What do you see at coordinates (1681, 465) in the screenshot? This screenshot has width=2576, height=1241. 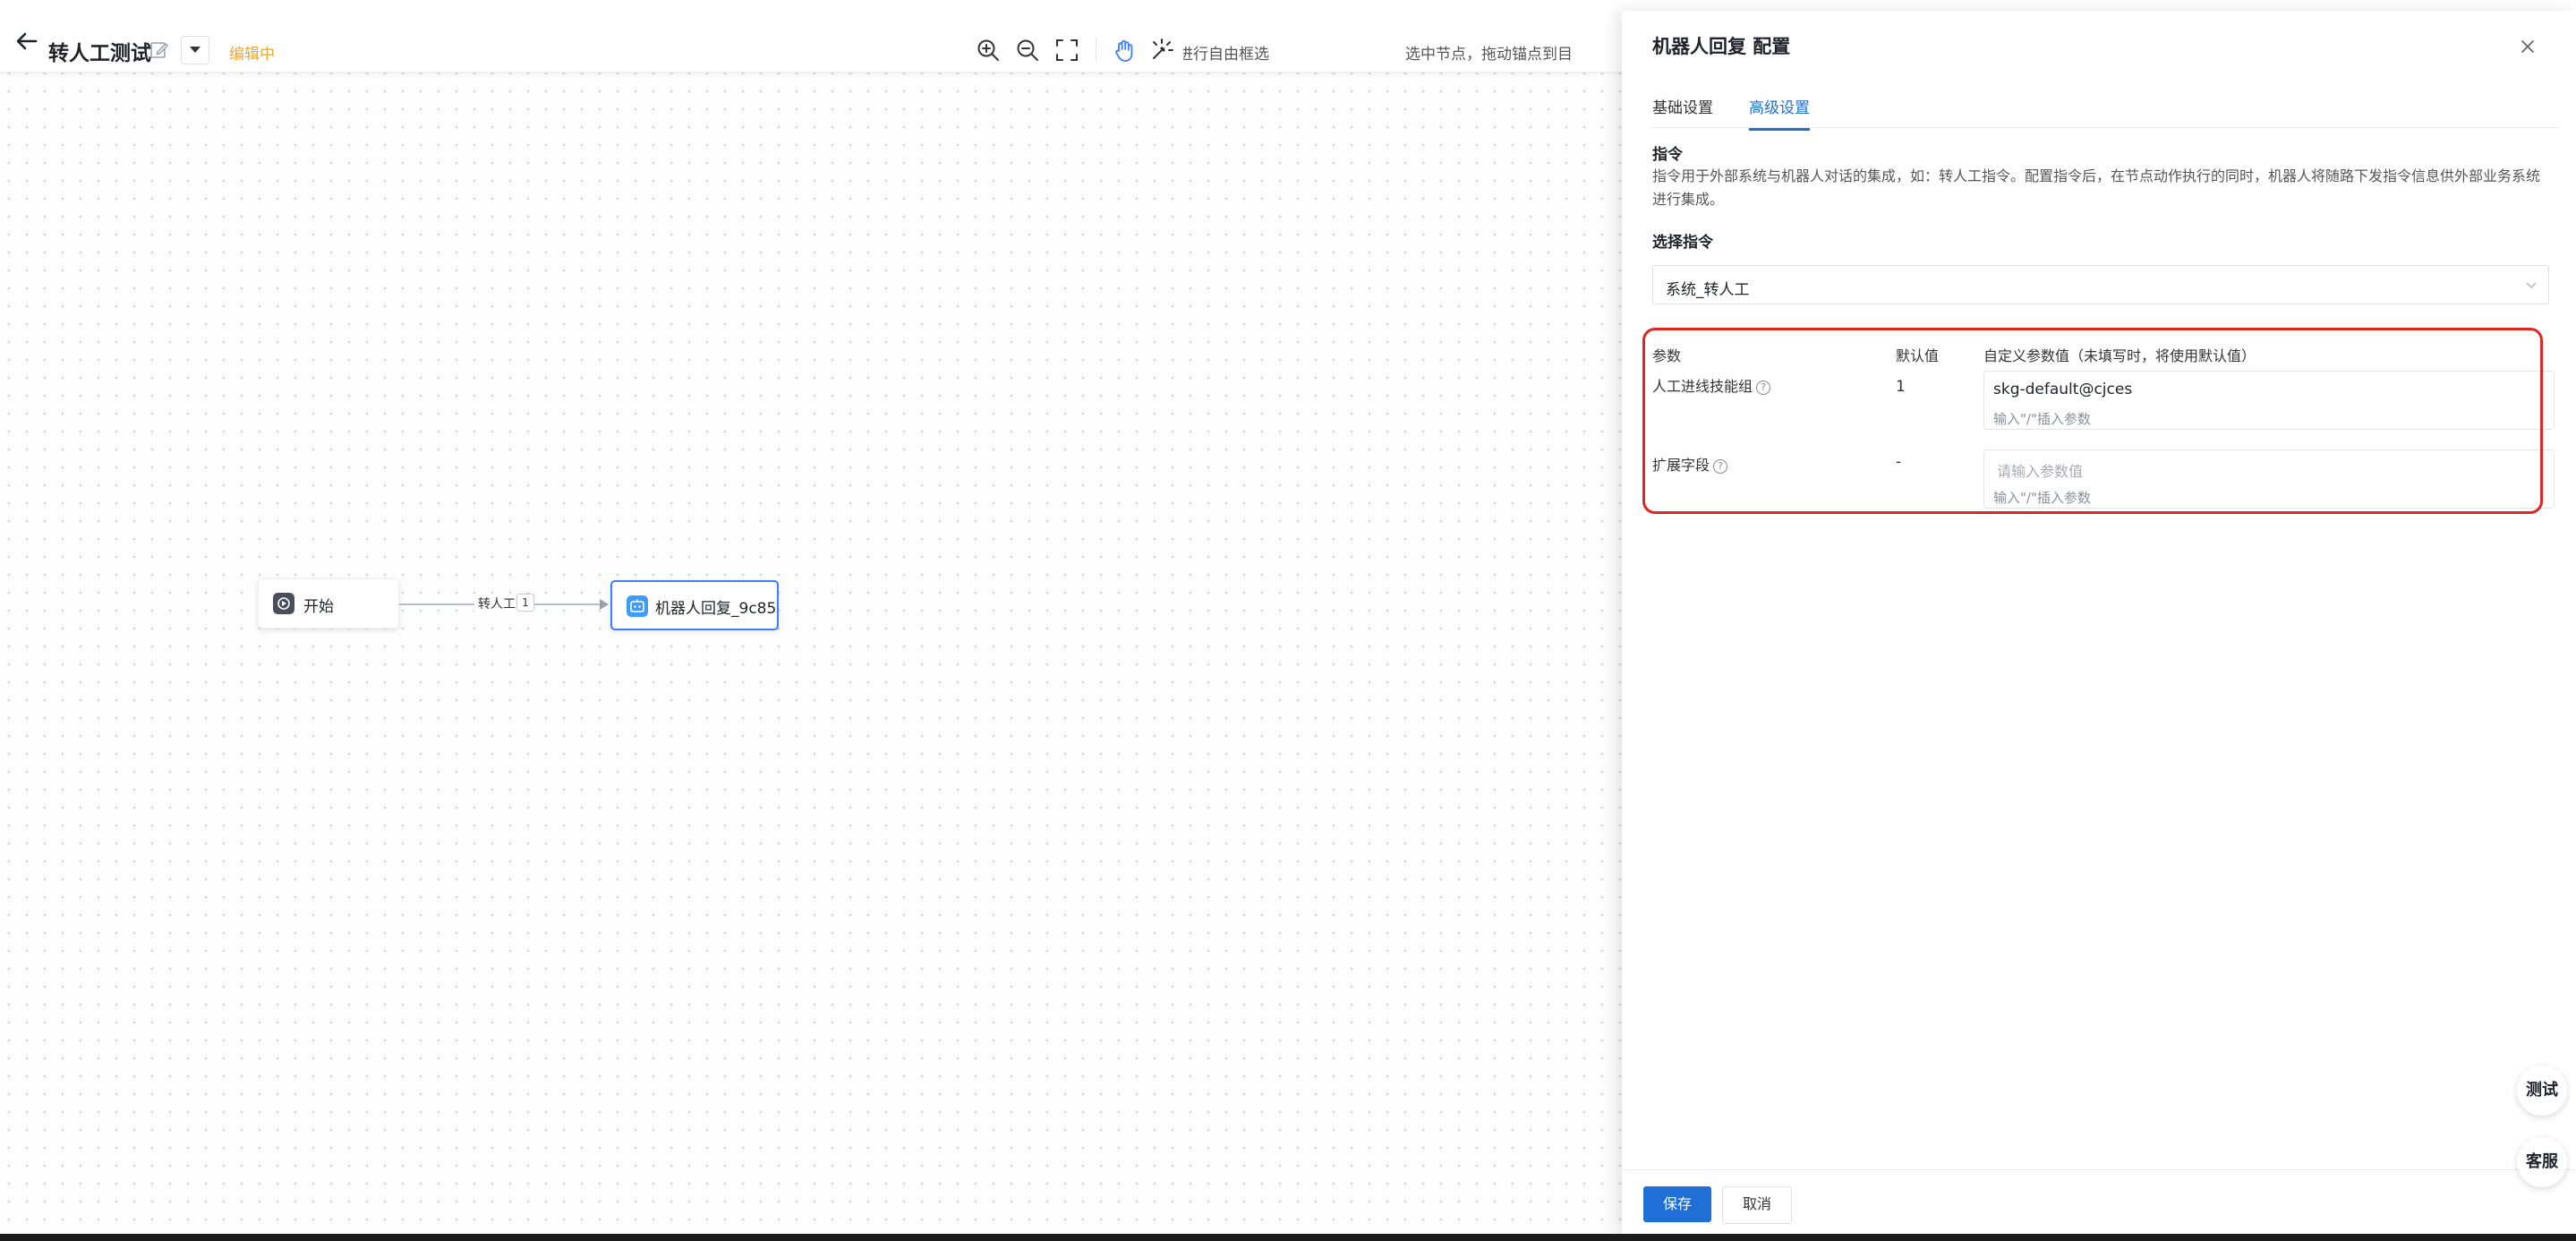 I see `param-name-text: 扩展字段` at bounding box center [1681, 465].